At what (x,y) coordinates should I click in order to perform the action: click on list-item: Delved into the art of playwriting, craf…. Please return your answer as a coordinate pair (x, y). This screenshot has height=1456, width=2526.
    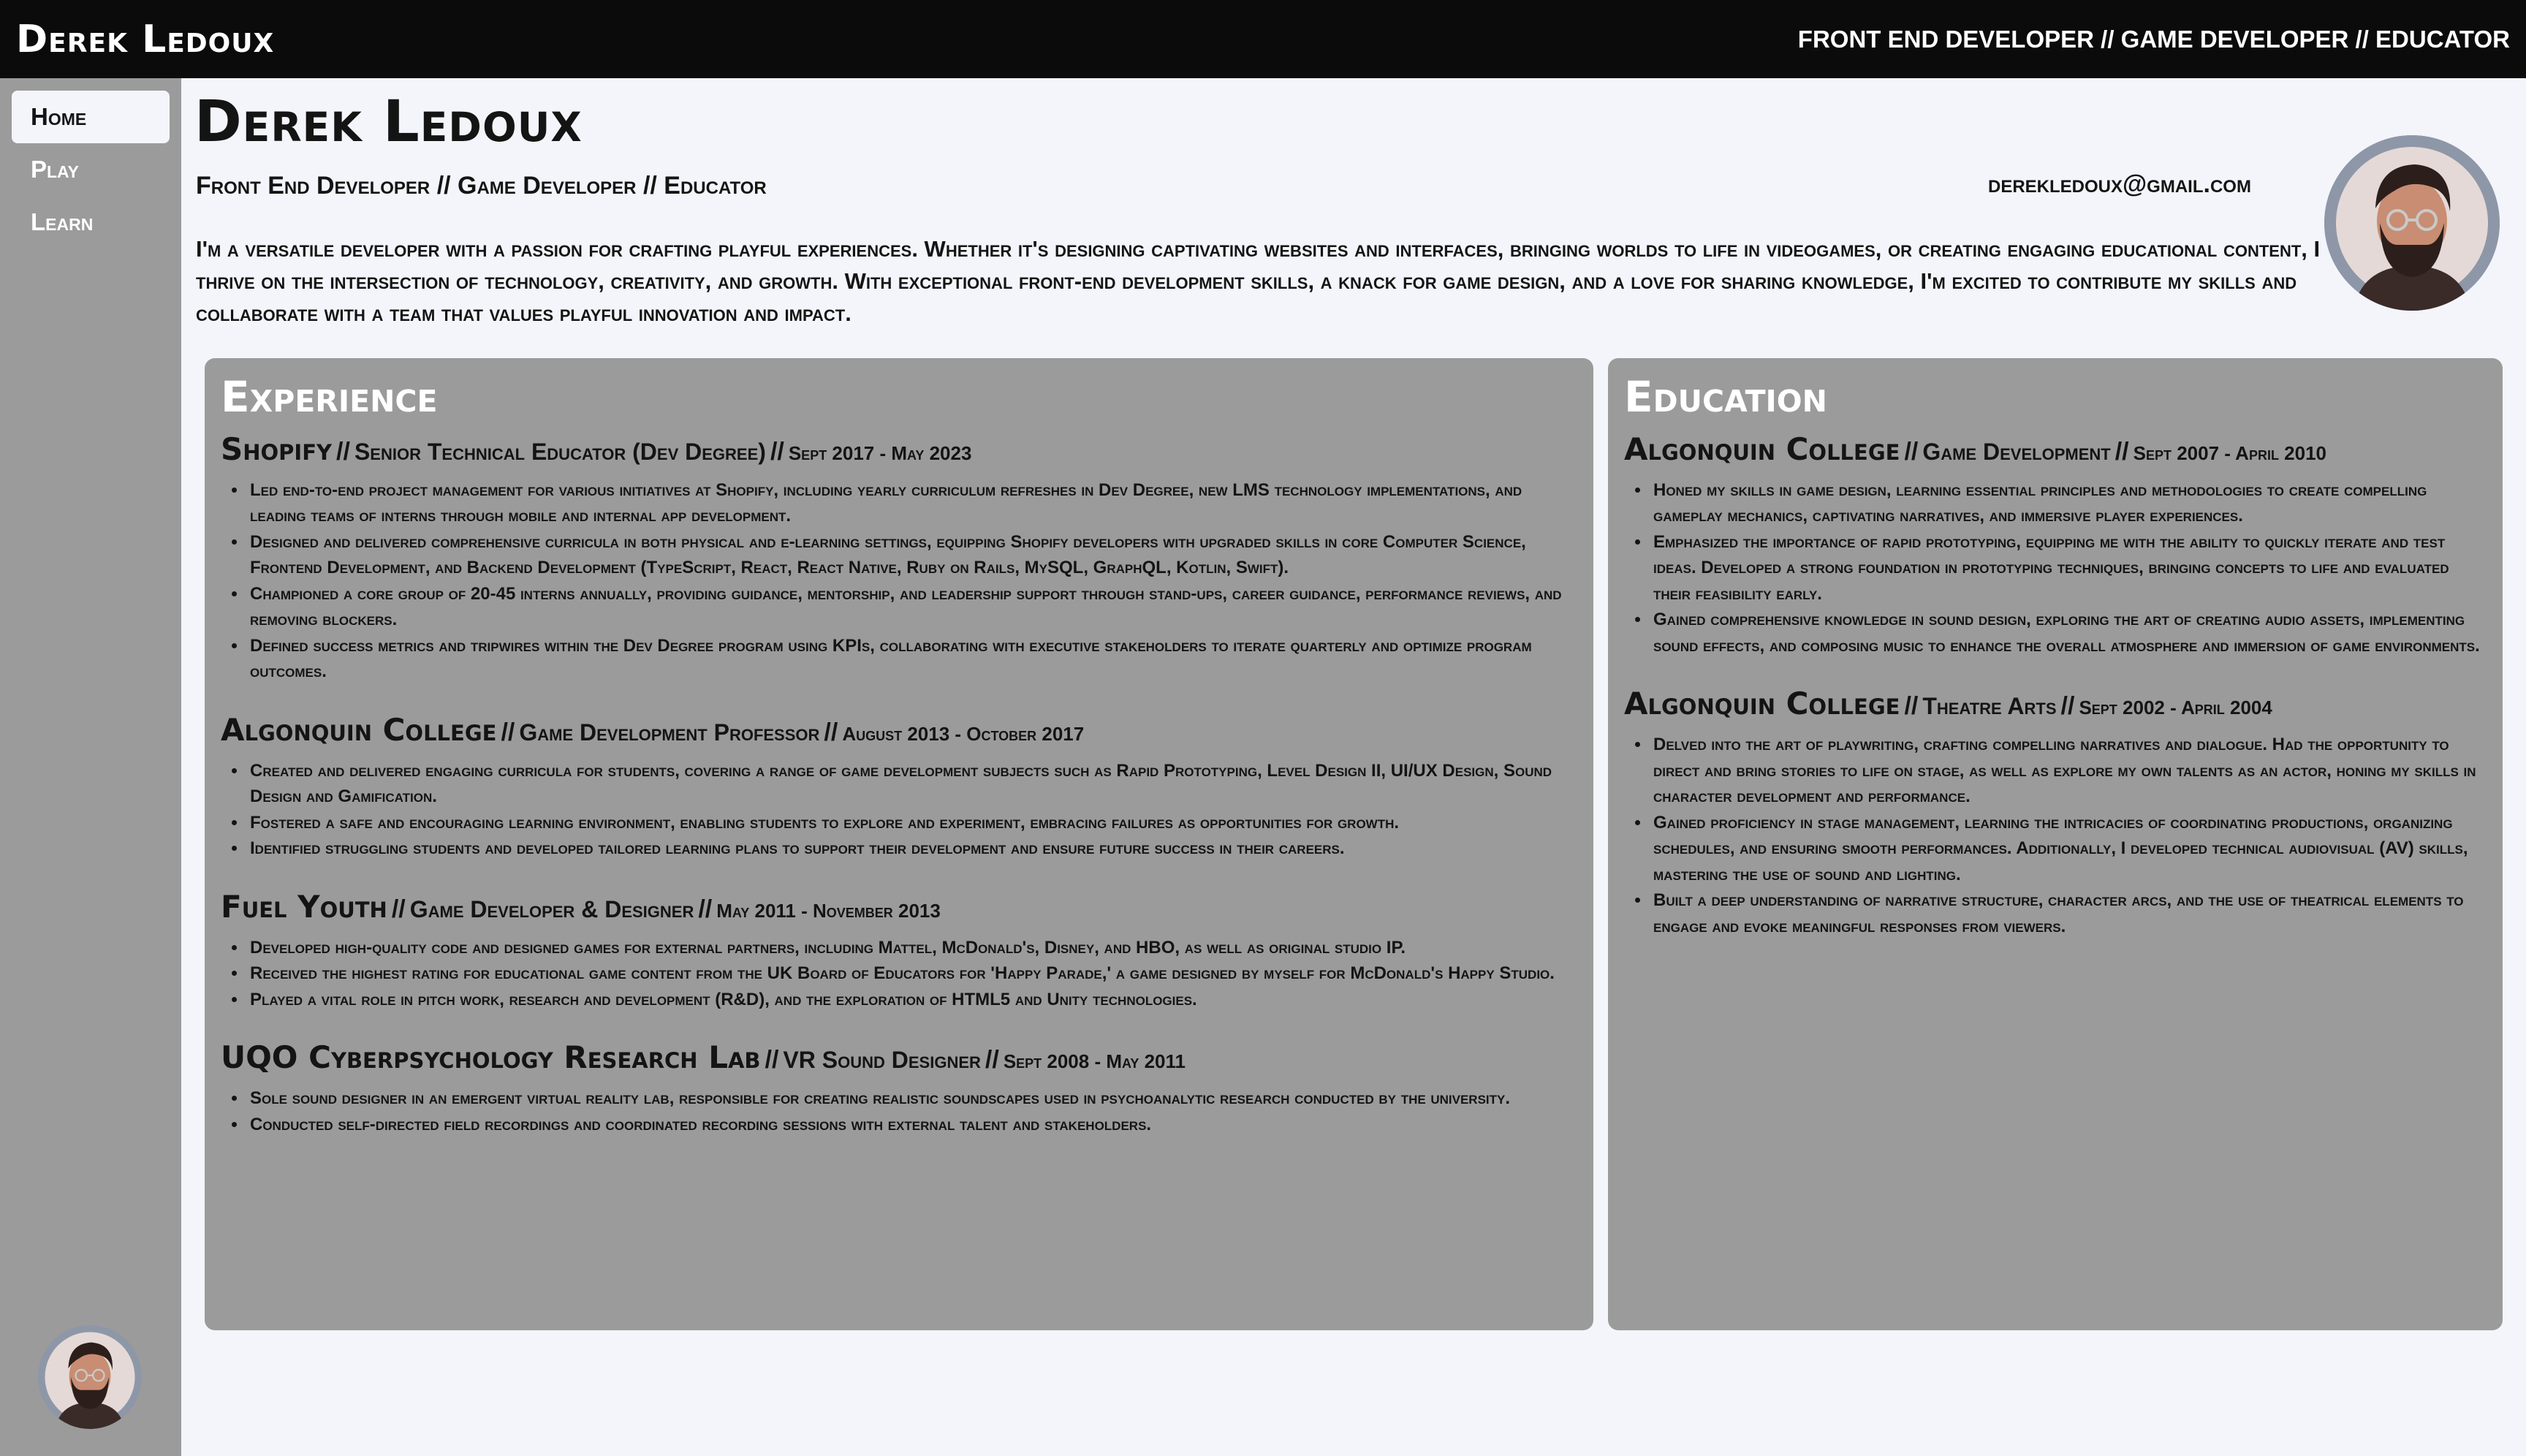
    Looking at the image, I should click on (2068, 771).